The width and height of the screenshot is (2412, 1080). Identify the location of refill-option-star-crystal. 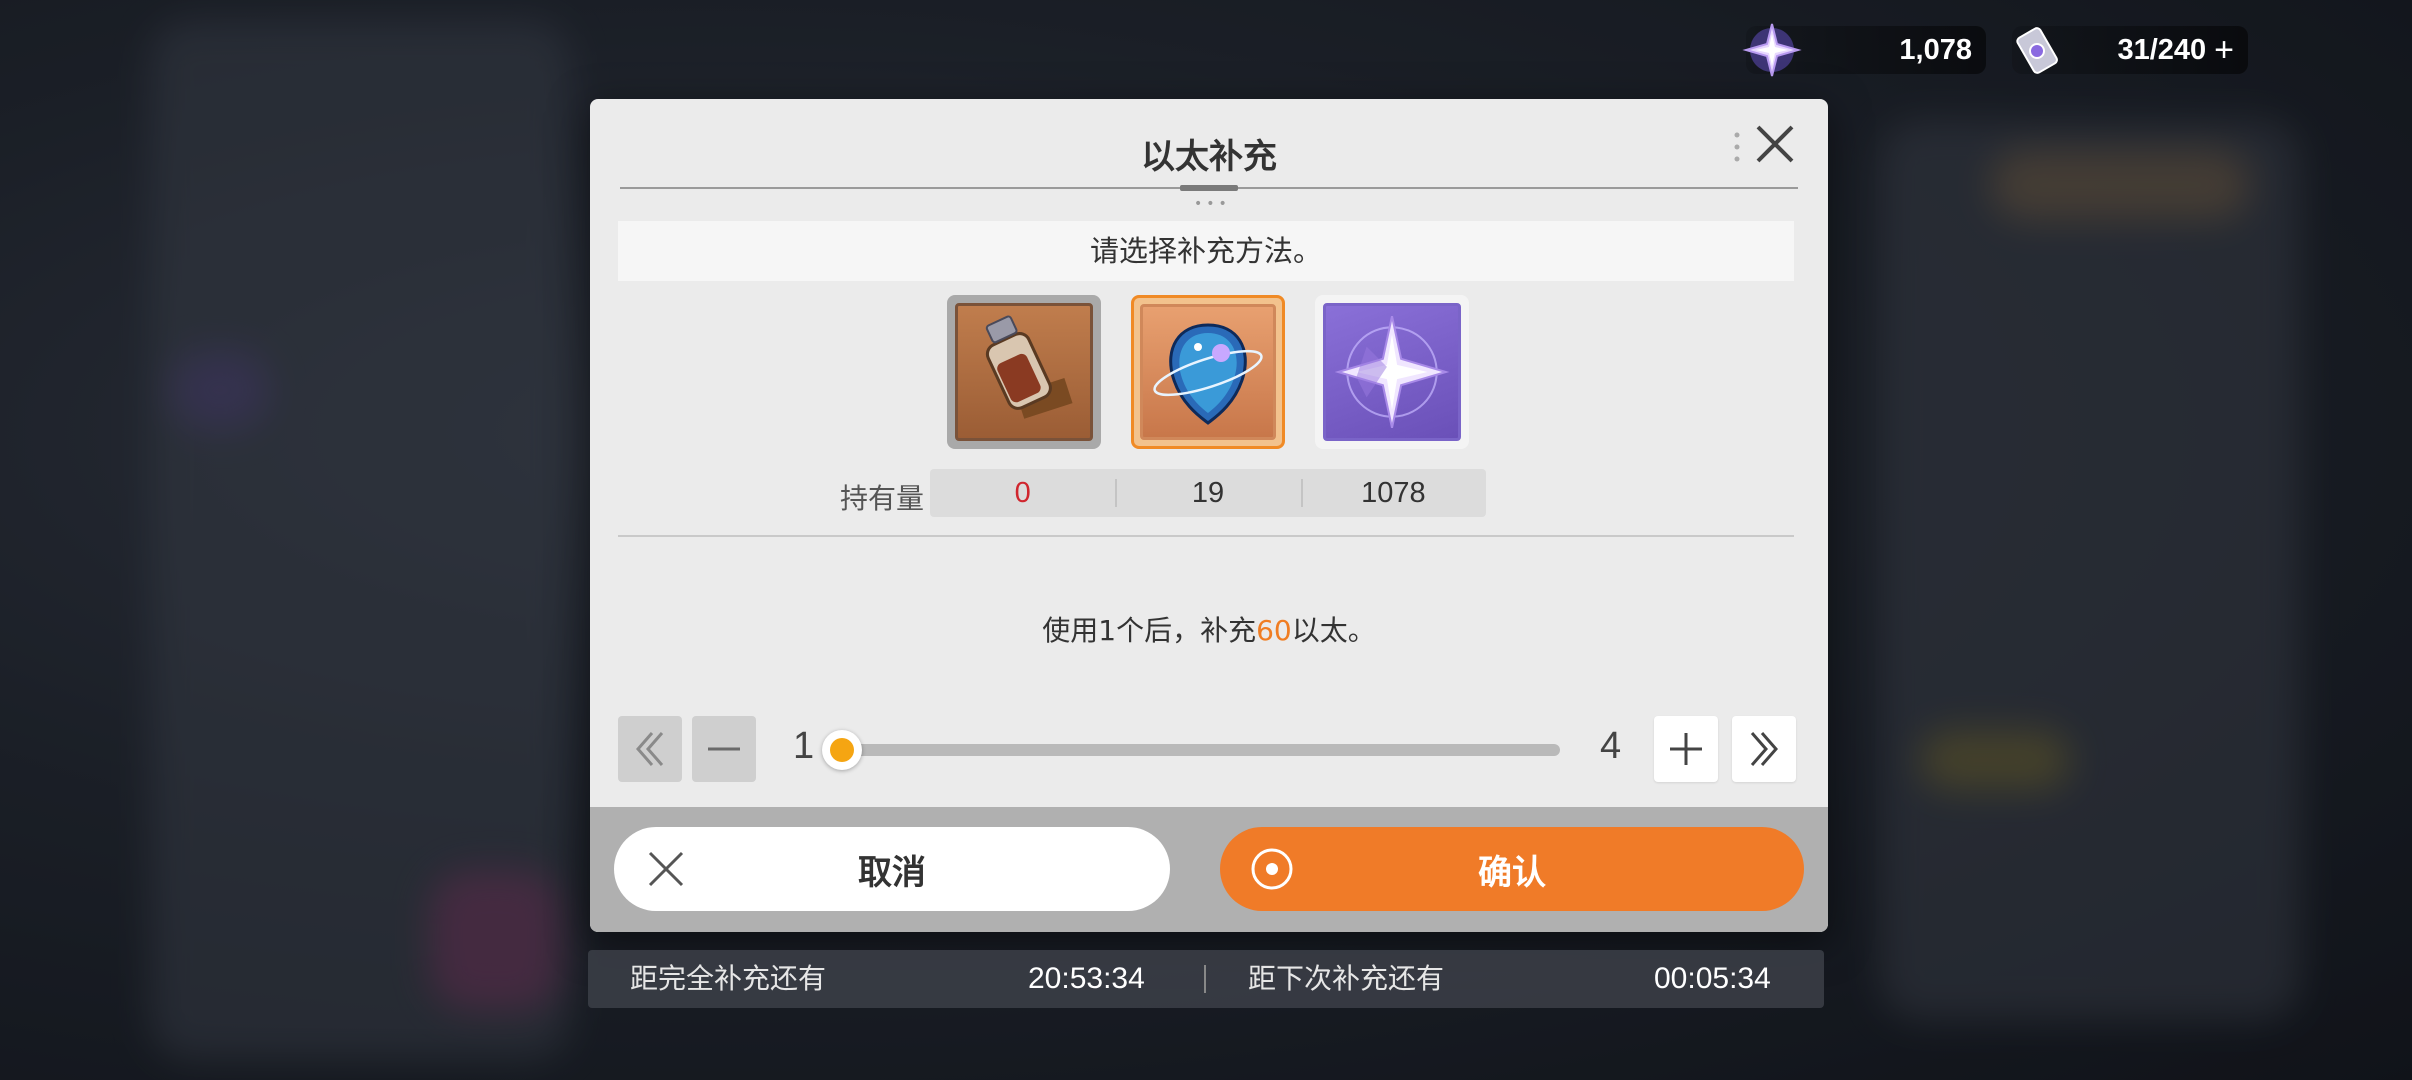
(1392, 372).